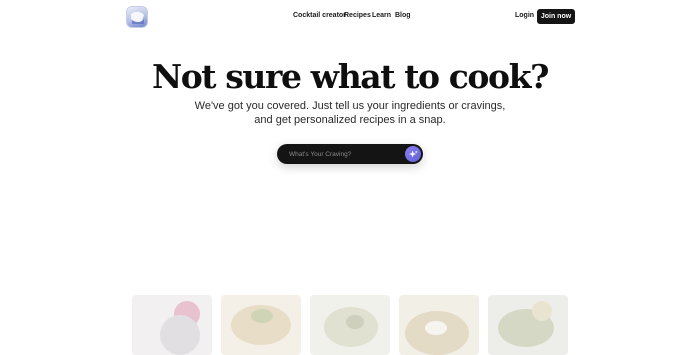 Image resolution: width=700 pixels, height=355 pixels. Describe the element at coordinates (542, 311) in the screenshot. I see `lemon-shape` at that location.